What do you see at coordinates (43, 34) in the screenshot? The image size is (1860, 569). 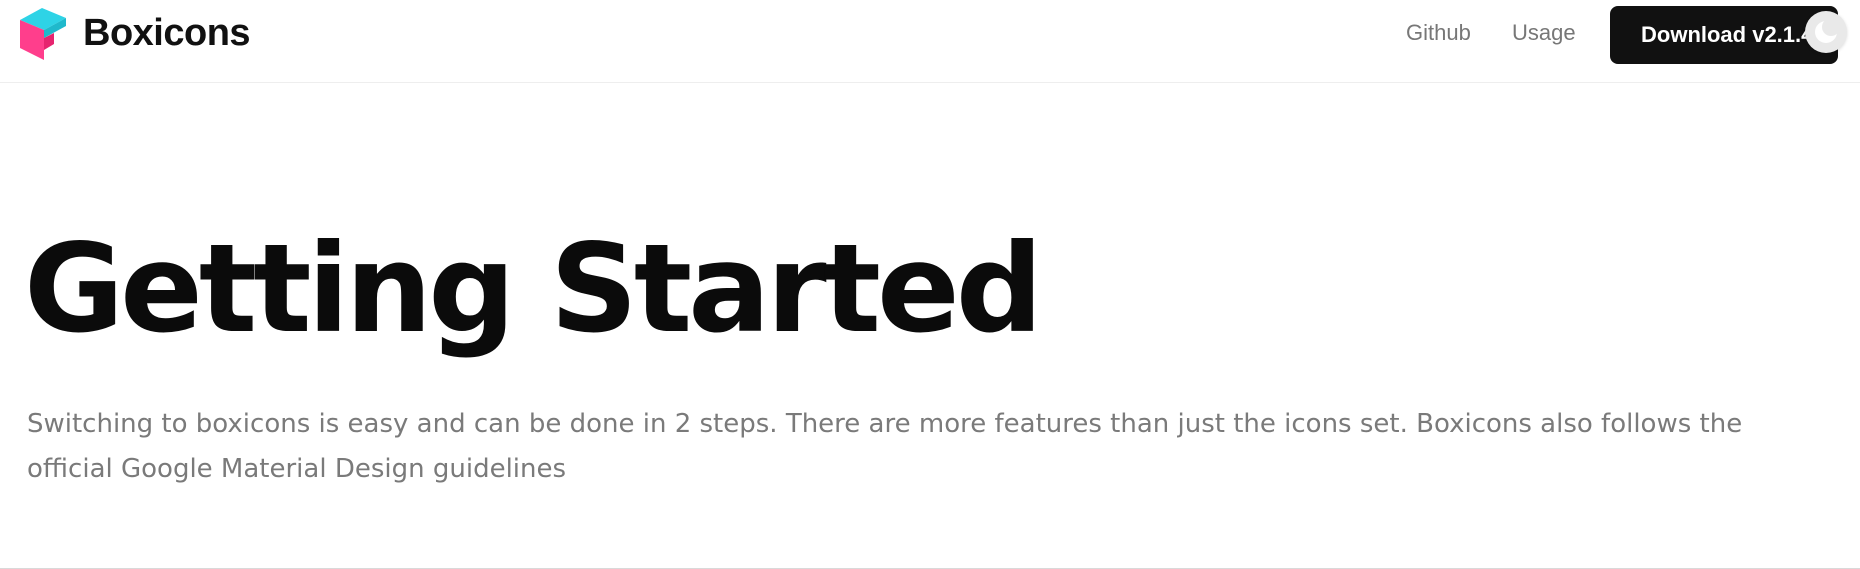 I see `boxicons-logo-icon` at bounding box center [43, 34].